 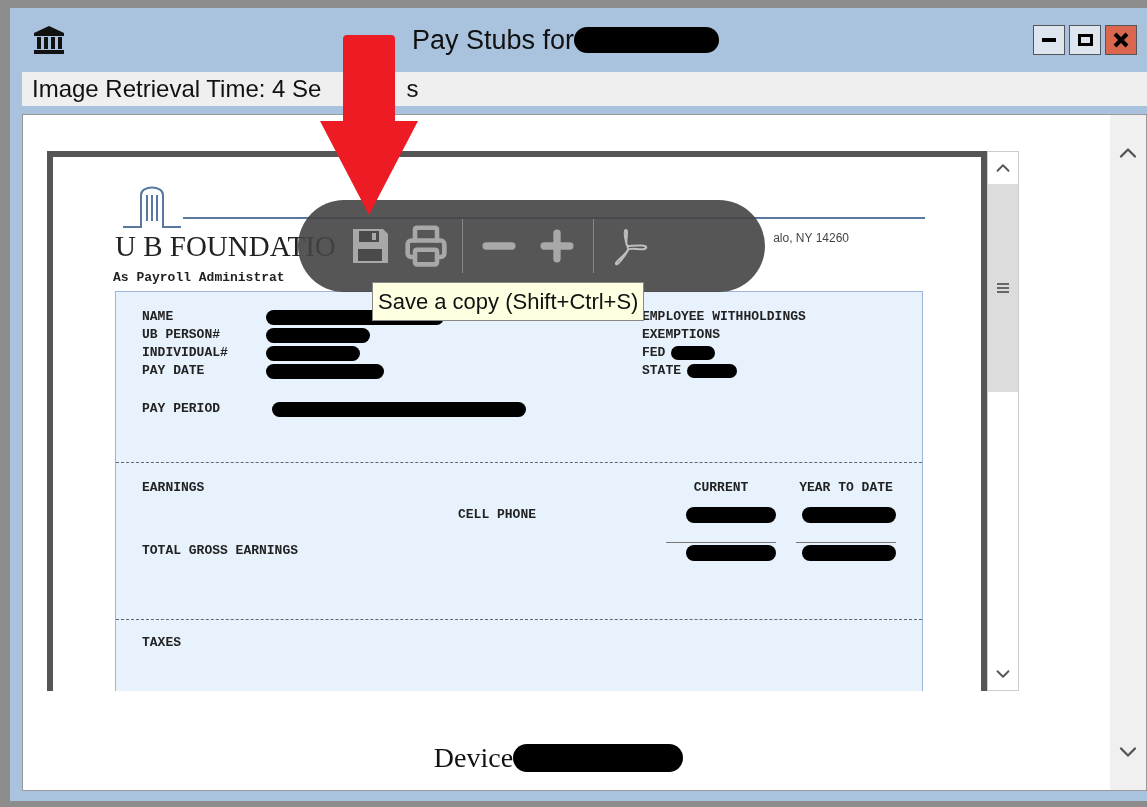 I want to click on field-label: PAY PERIOD, so click(x=181, y=409).